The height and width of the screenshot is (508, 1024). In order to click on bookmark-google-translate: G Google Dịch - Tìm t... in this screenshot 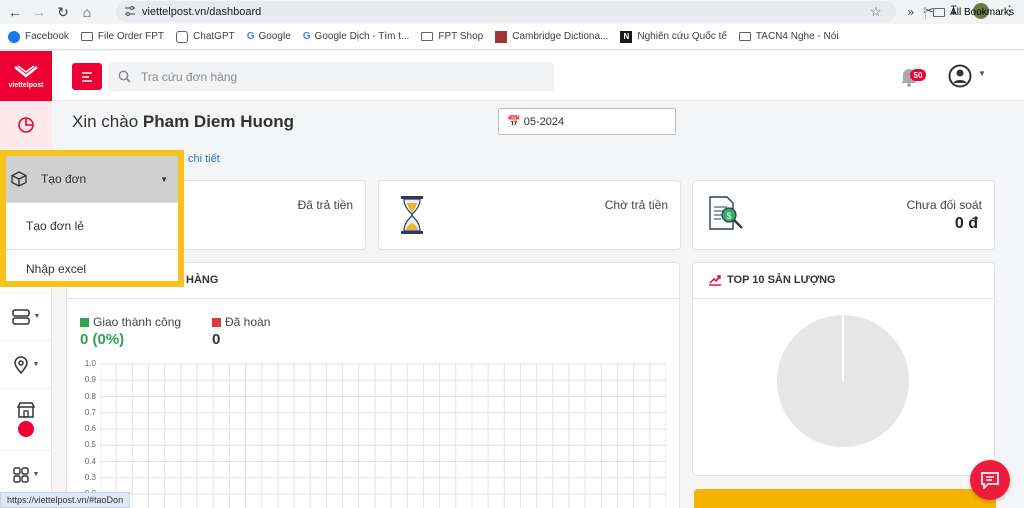, I will do `click(356, 36)`.